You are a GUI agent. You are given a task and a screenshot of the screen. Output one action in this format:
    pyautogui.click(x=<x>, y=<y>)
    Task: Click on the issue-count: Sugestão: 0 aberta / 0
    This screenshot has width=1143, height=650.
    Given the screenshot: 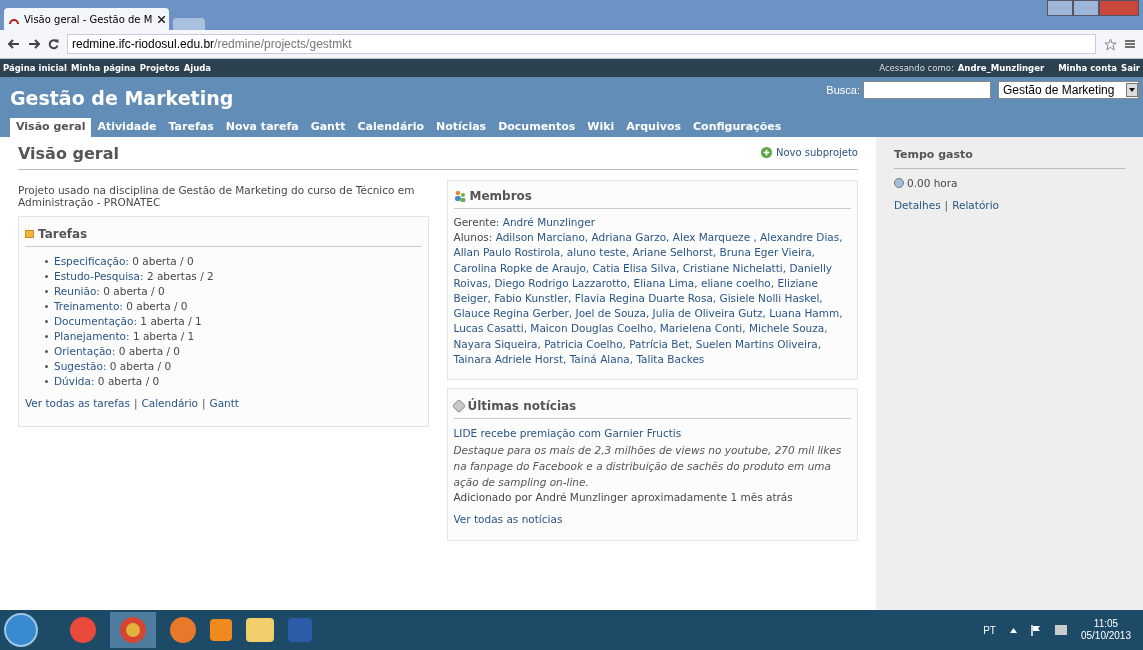 What is the action you would take?
    pyautogui.click(x=113, y=366)
    